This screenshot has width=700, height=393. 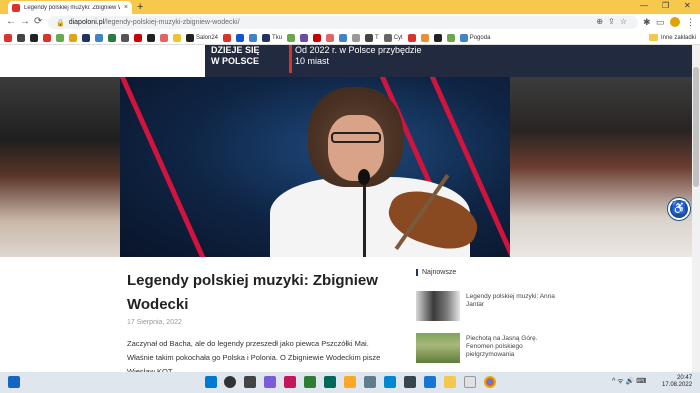 What do you see at coordinates (393, 37) in the screenshot?
I see `bookmark-item: Cyt` at bounding box center [393, 37].